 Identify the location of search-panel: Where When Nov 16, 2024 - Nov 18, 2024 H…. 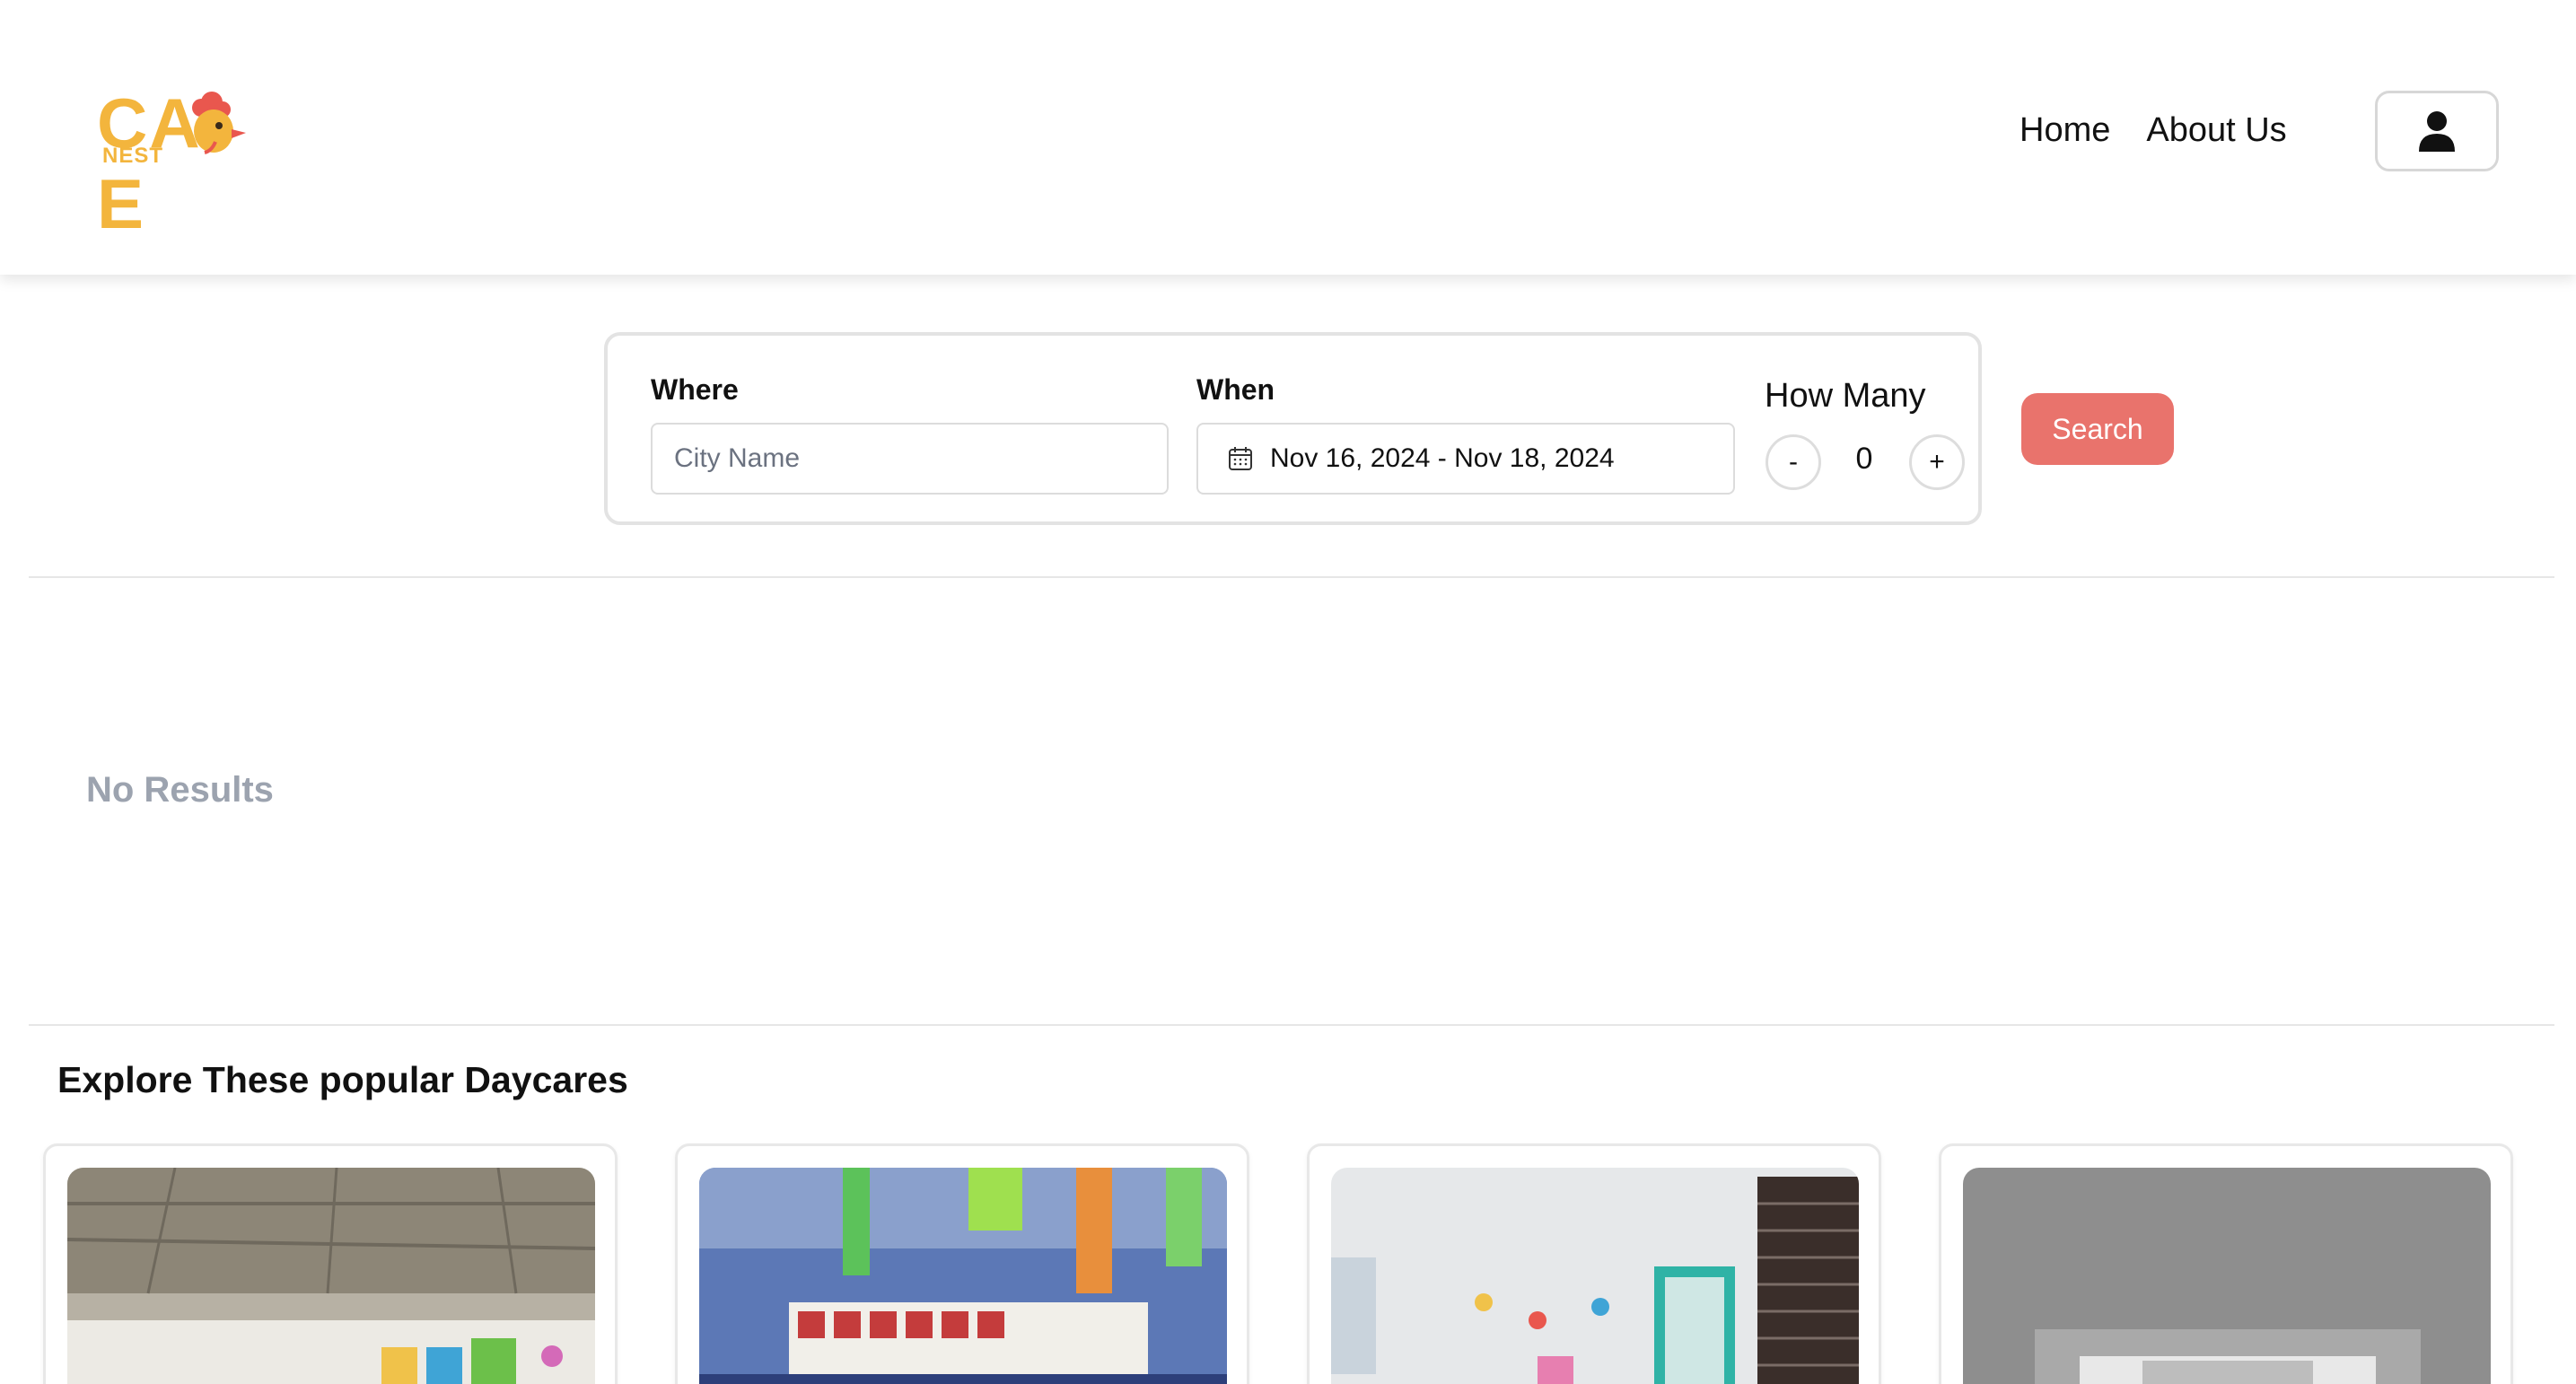
(1293, 428).